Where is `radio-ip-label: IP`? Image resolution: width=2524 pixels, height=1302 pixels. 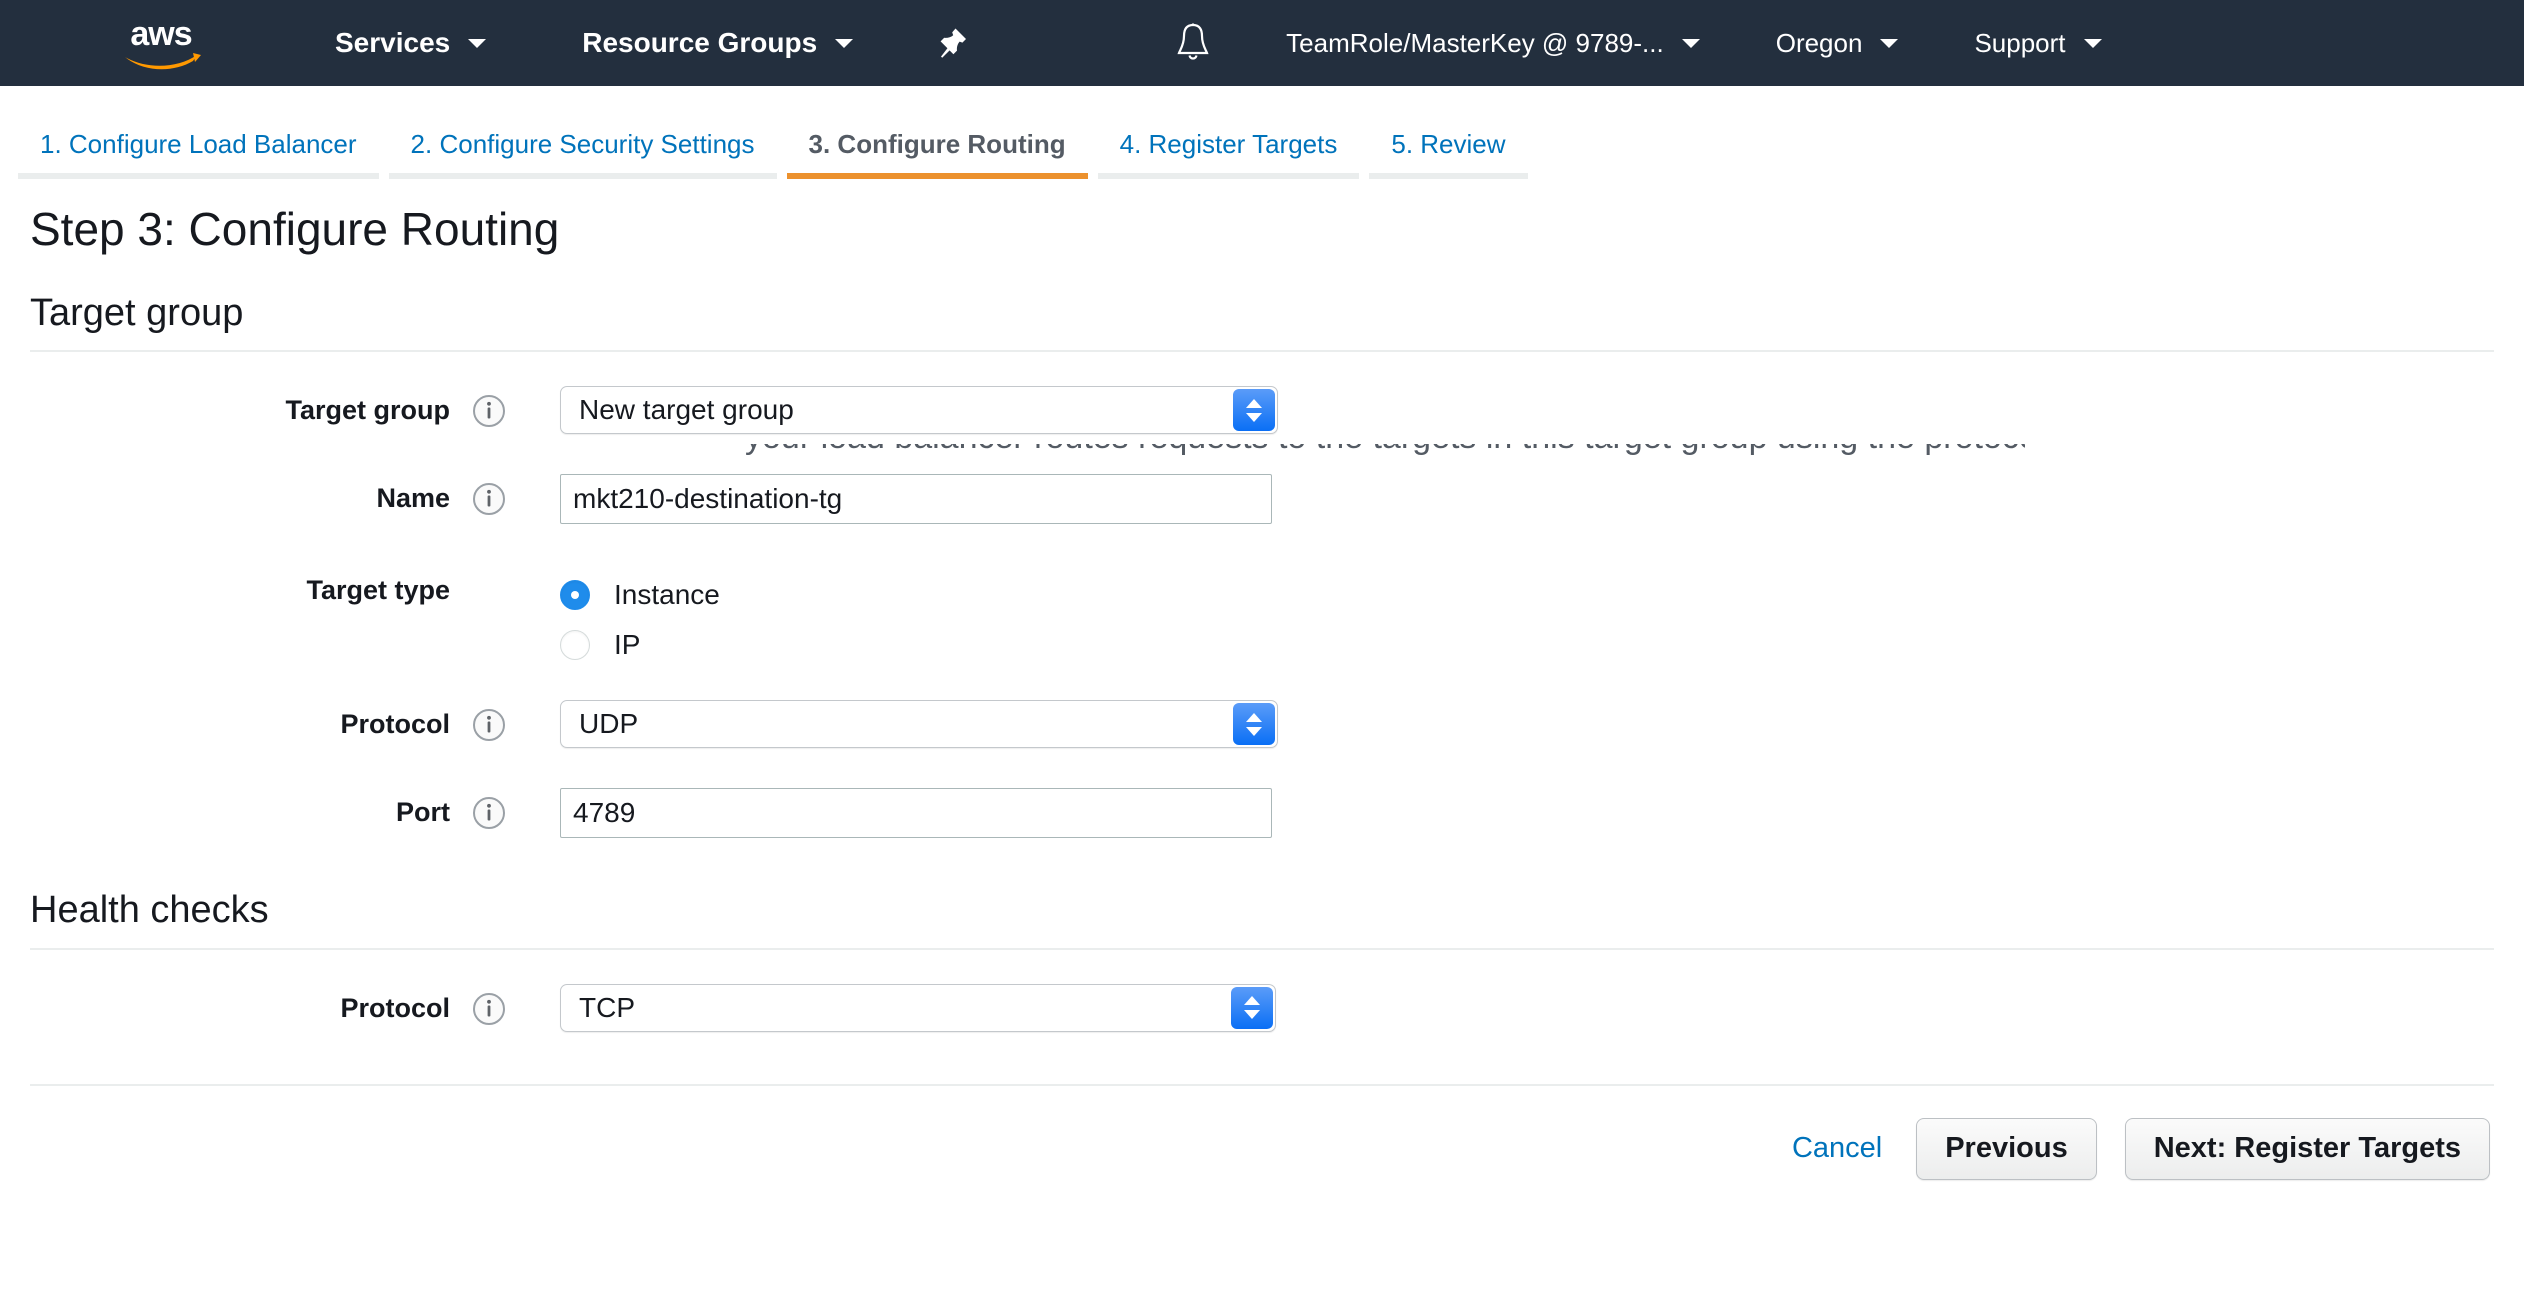 radio-ip-label: IP is located at coordinates (627, 645).